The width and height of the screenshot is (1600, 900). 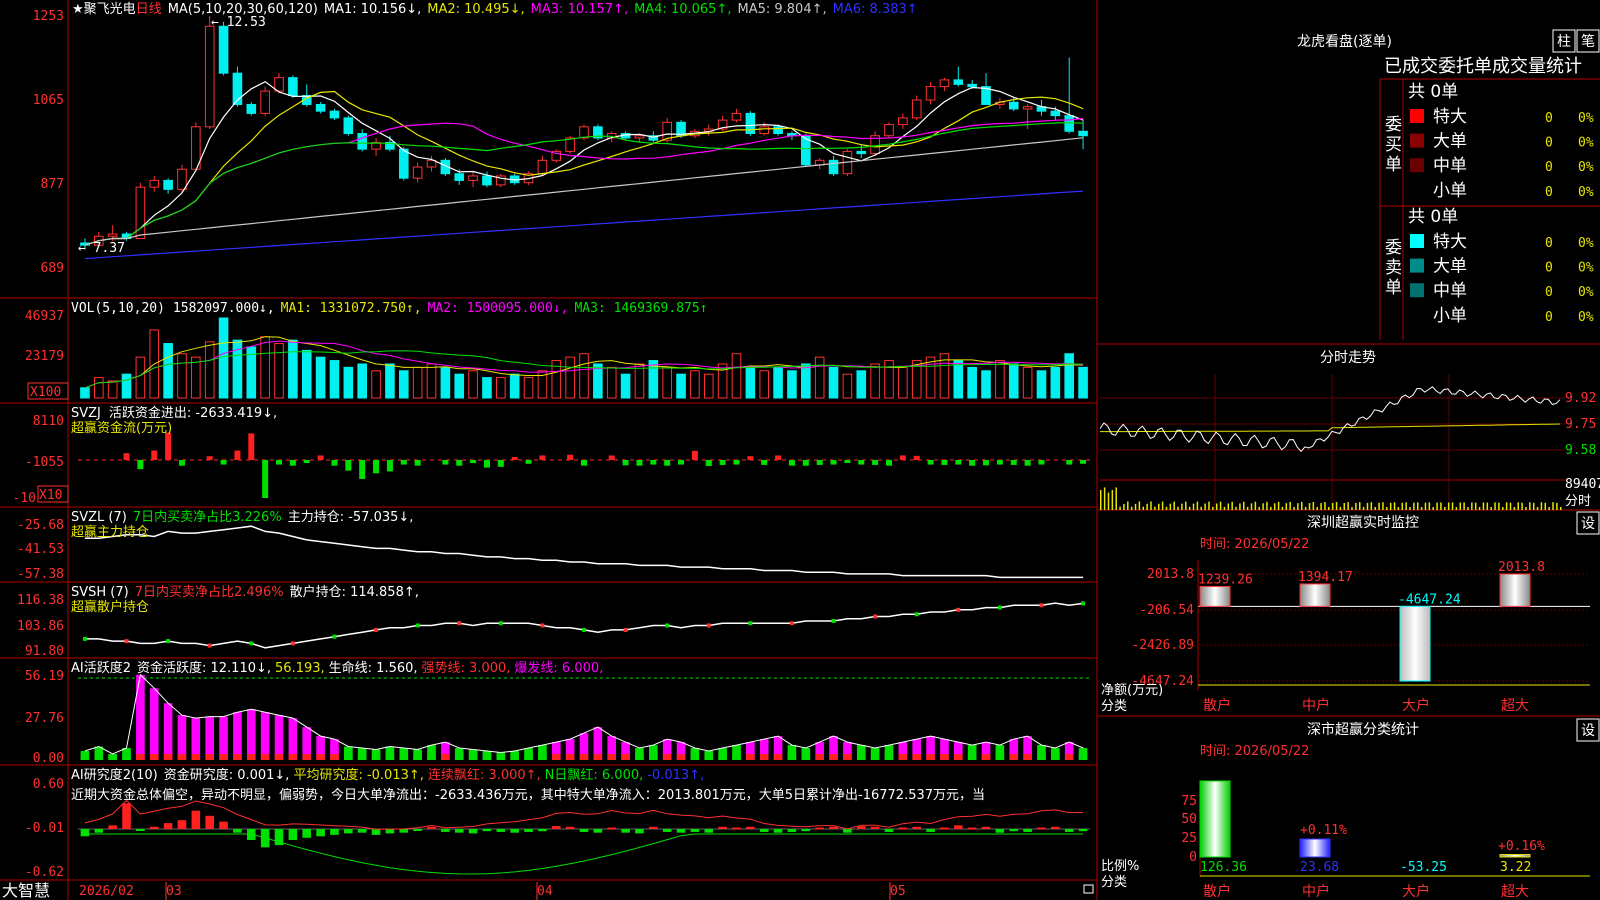 What do you see at coordinates (1433, 217) in the screenshot?
I see `sell-total: 共 0单` at bounding box center [1433, 217].